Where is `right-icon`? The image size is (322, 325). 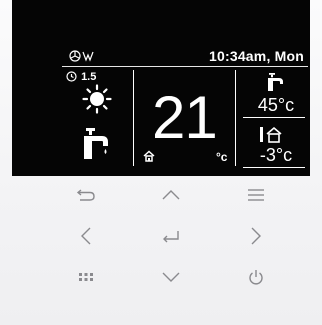 right-icon is located at coordinates (256, 236).